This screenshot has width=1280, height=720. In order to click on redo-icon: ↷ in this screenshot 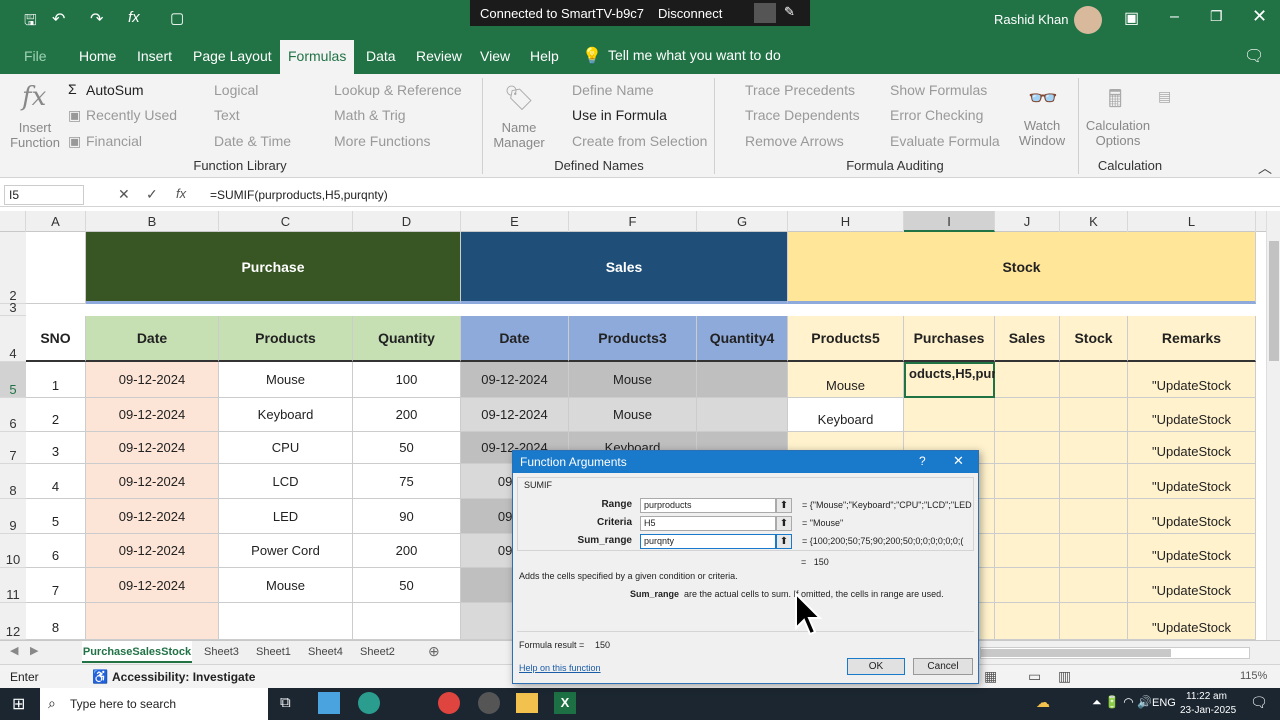, I will do `click(96, 19)`.